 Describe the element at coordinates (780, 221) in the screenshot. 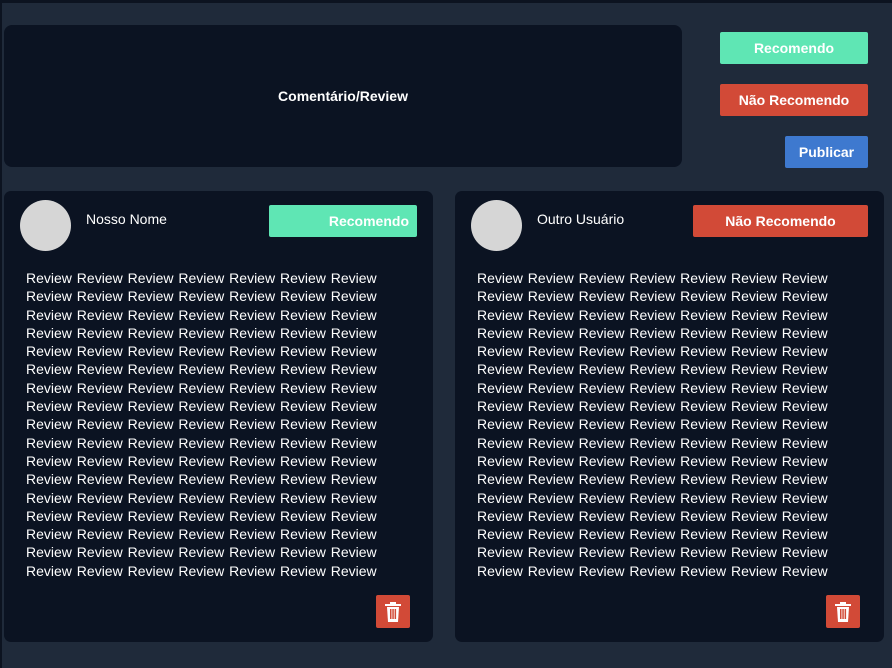

I see `not-recommend-badge: Não Recomendo` at that location.